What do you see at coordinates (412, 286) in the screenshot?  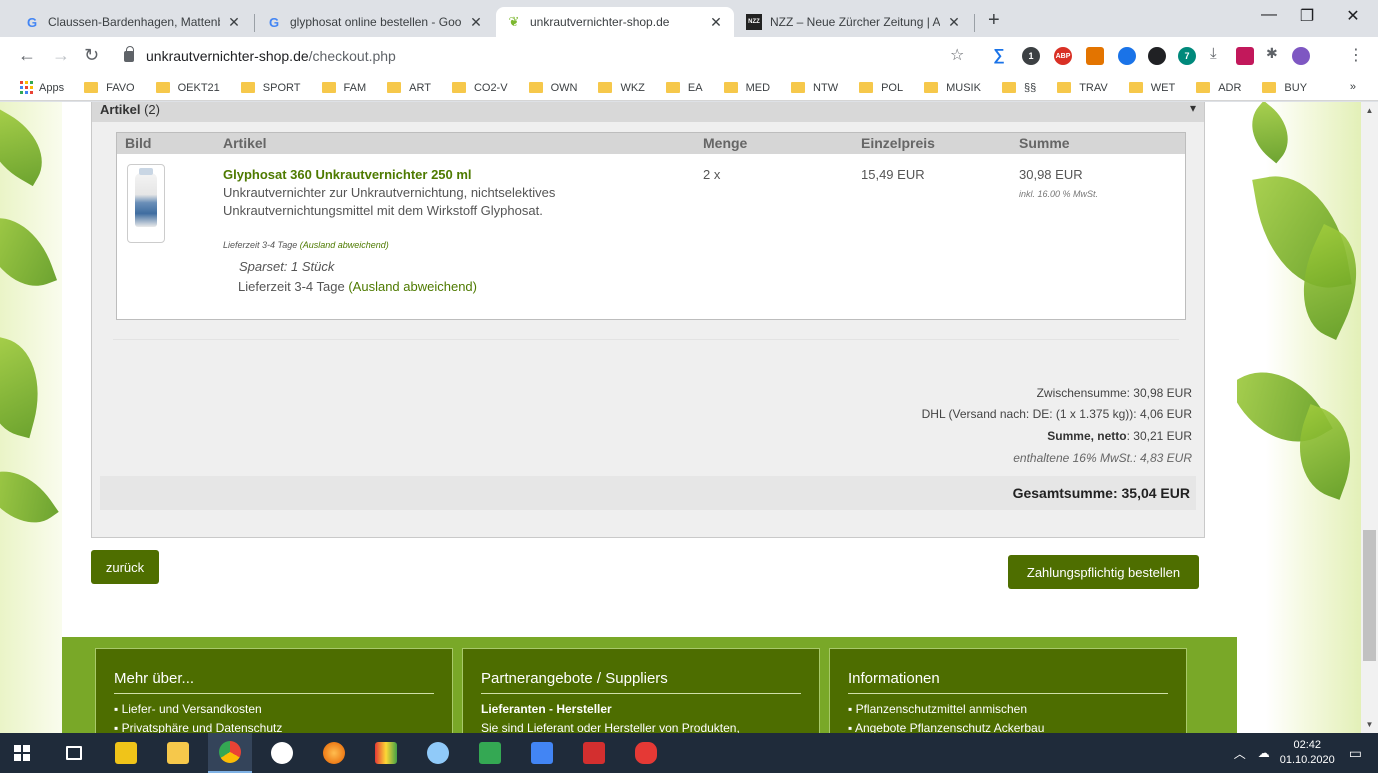 I see `foreign-delivery-link: (Ausland abweichend)` at bounding box center [412, 286].